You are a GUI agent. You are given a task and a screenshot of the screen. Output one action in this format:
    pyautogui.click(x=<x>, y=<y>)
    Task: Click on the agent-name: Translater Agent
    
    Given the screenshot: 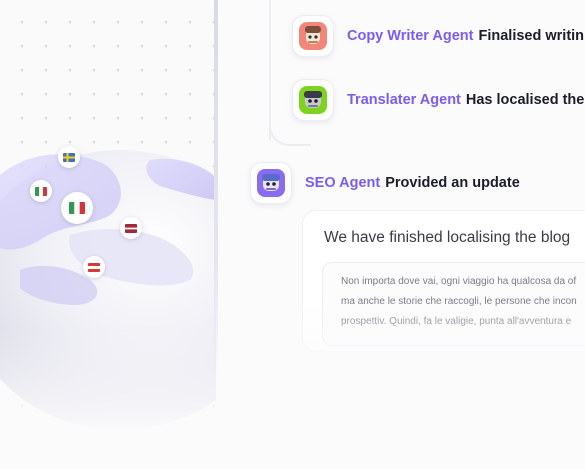 What is the action you would take?
    pyautogui.click(x=404, y=100)
    